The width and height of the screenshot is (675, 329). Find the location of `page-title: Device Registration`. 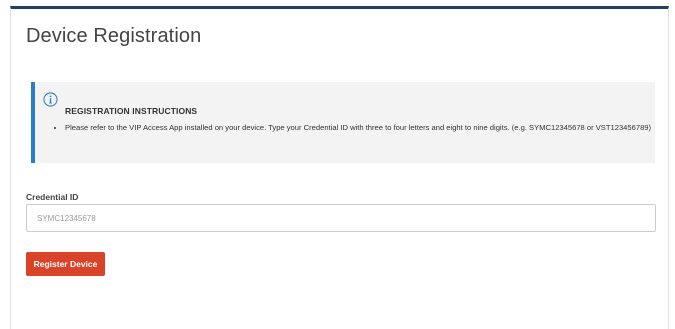

page-title: Device Registration is located at coordinates (114, 36).